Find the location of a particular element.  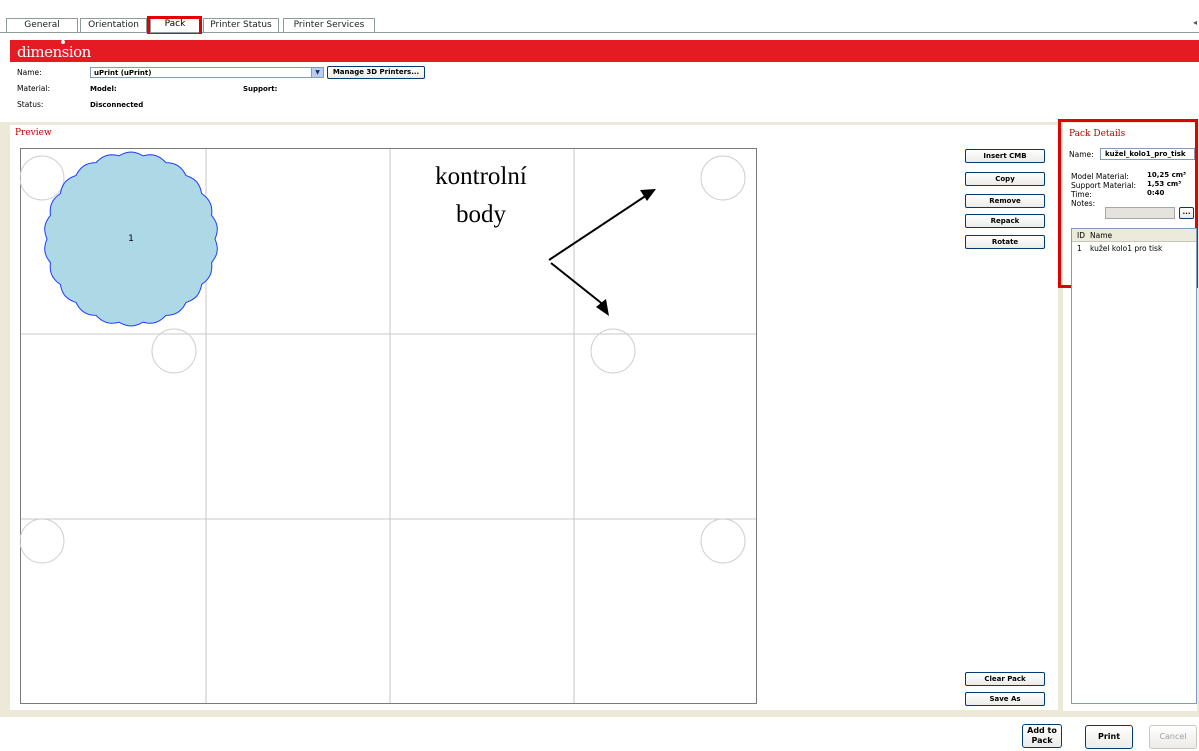

tab-printer-services: Printer Services is located at coordinates (329, 25).